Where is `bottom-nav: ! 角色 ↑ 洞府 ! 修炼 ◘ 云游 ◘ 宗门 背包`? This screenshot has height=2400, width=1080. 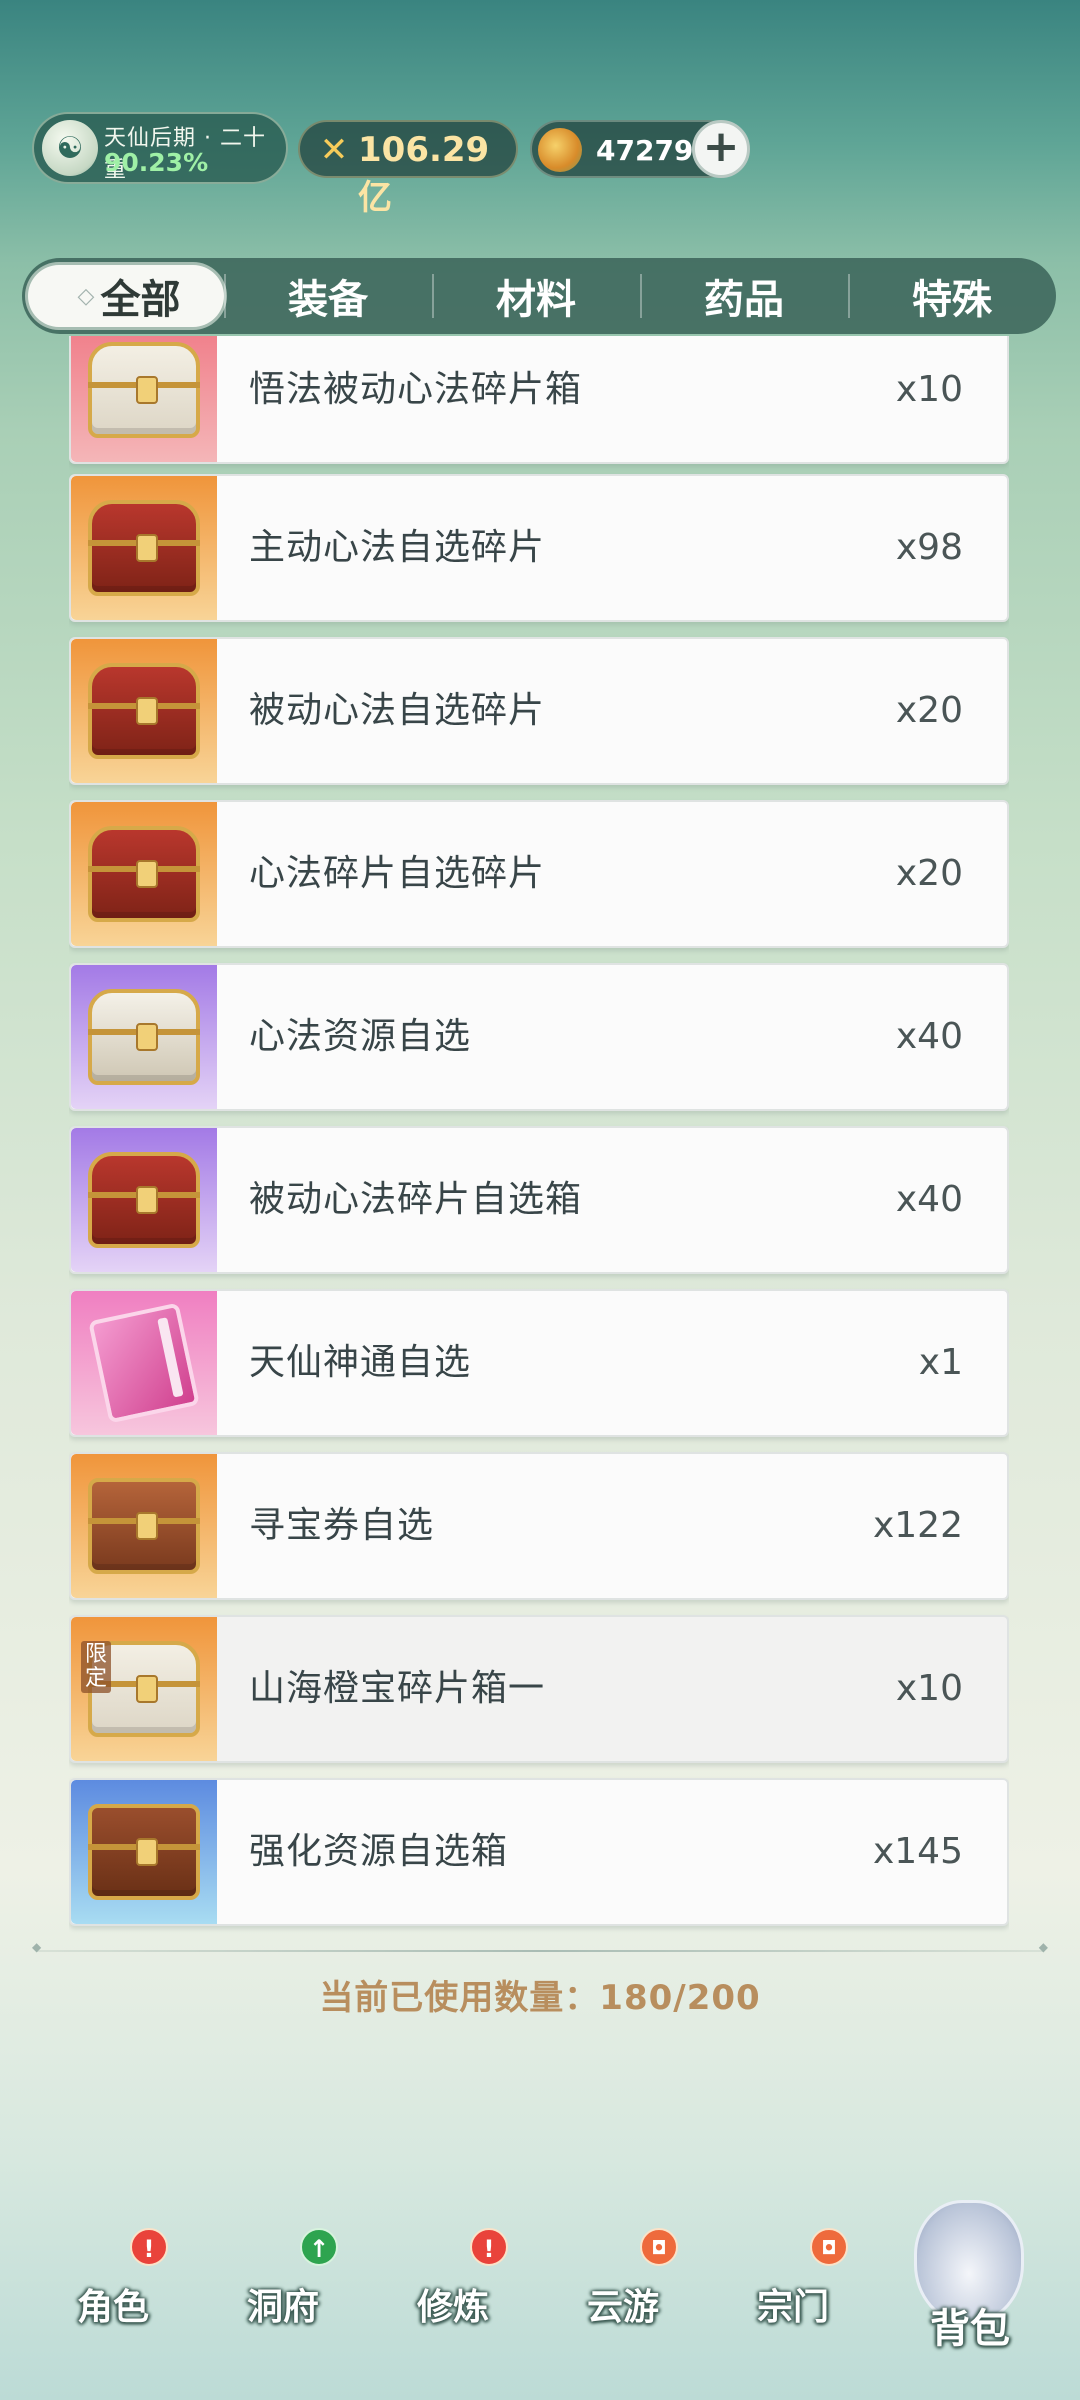 bottom-nav: ! 角色 ↑ 洞府 ! 修炼 ◘ 云游 ◘ 宗门 背包 is located at coordinates (540, 2300).